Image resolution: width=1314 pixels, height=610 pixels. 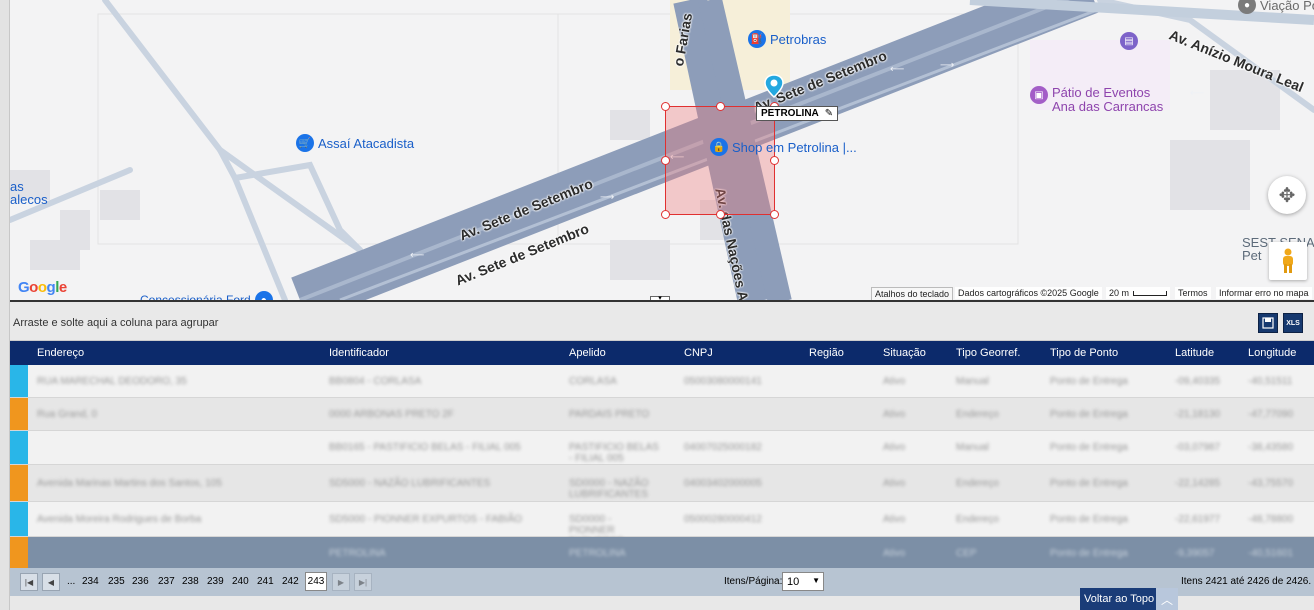 What do you see at coordinates (966, 553) in the screenshot?
I see `table-cell: CEP` at bounding box center [966, 553].